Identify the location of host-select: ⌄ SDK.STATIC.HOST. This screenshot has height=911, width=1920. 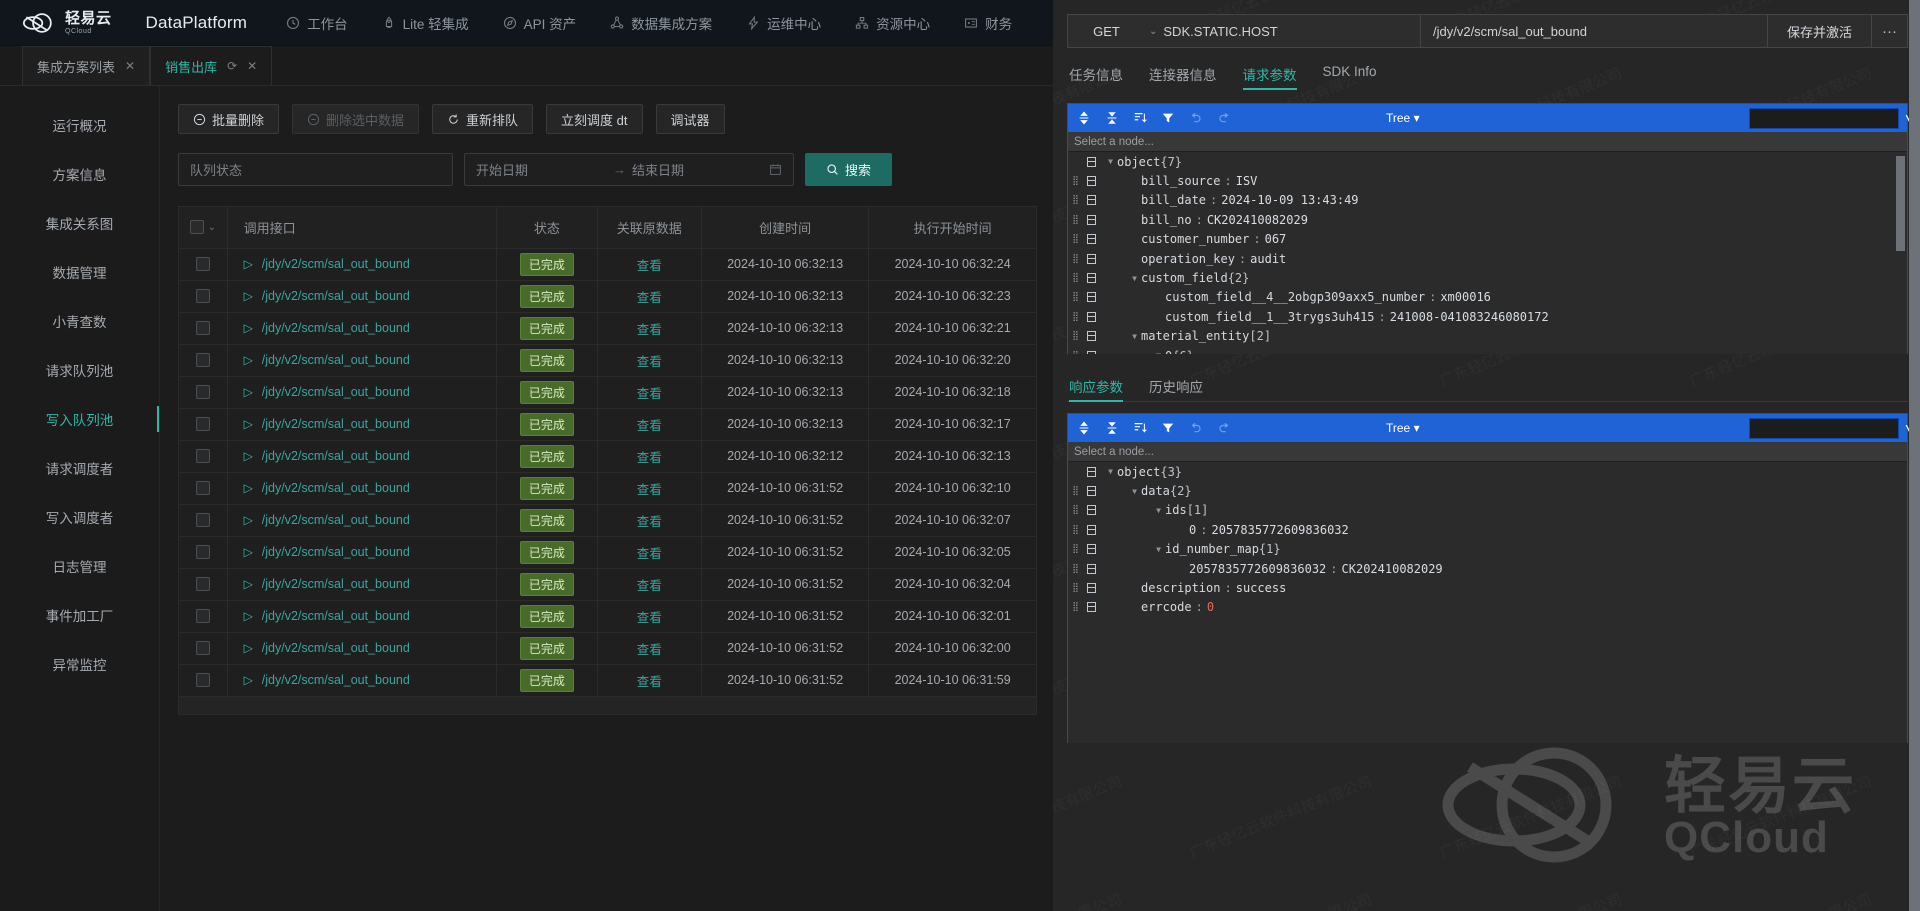
(1282, 31).